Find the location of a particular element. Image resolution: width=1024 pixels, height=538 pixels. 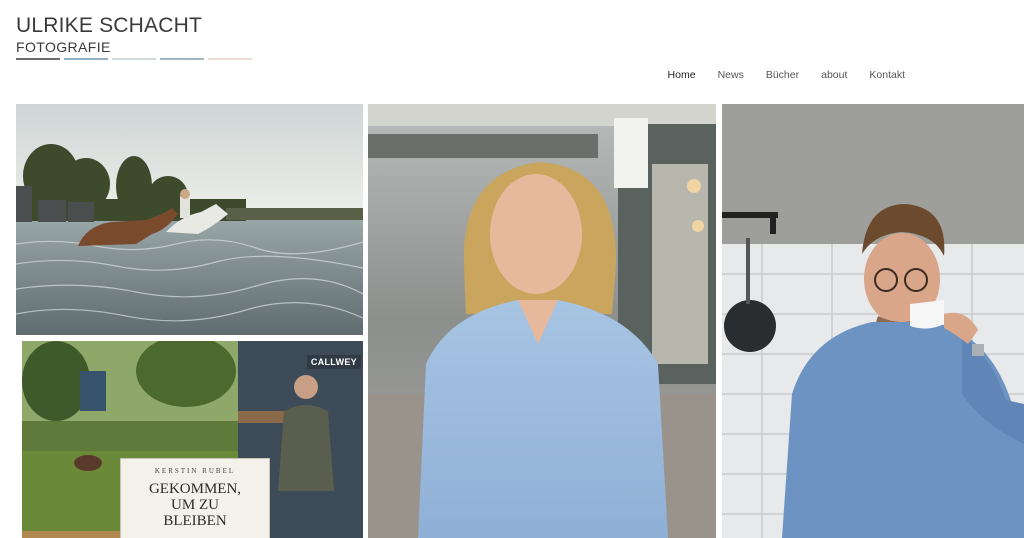

publisher-badge: CALLWEY is located at coordinates (333, 362).